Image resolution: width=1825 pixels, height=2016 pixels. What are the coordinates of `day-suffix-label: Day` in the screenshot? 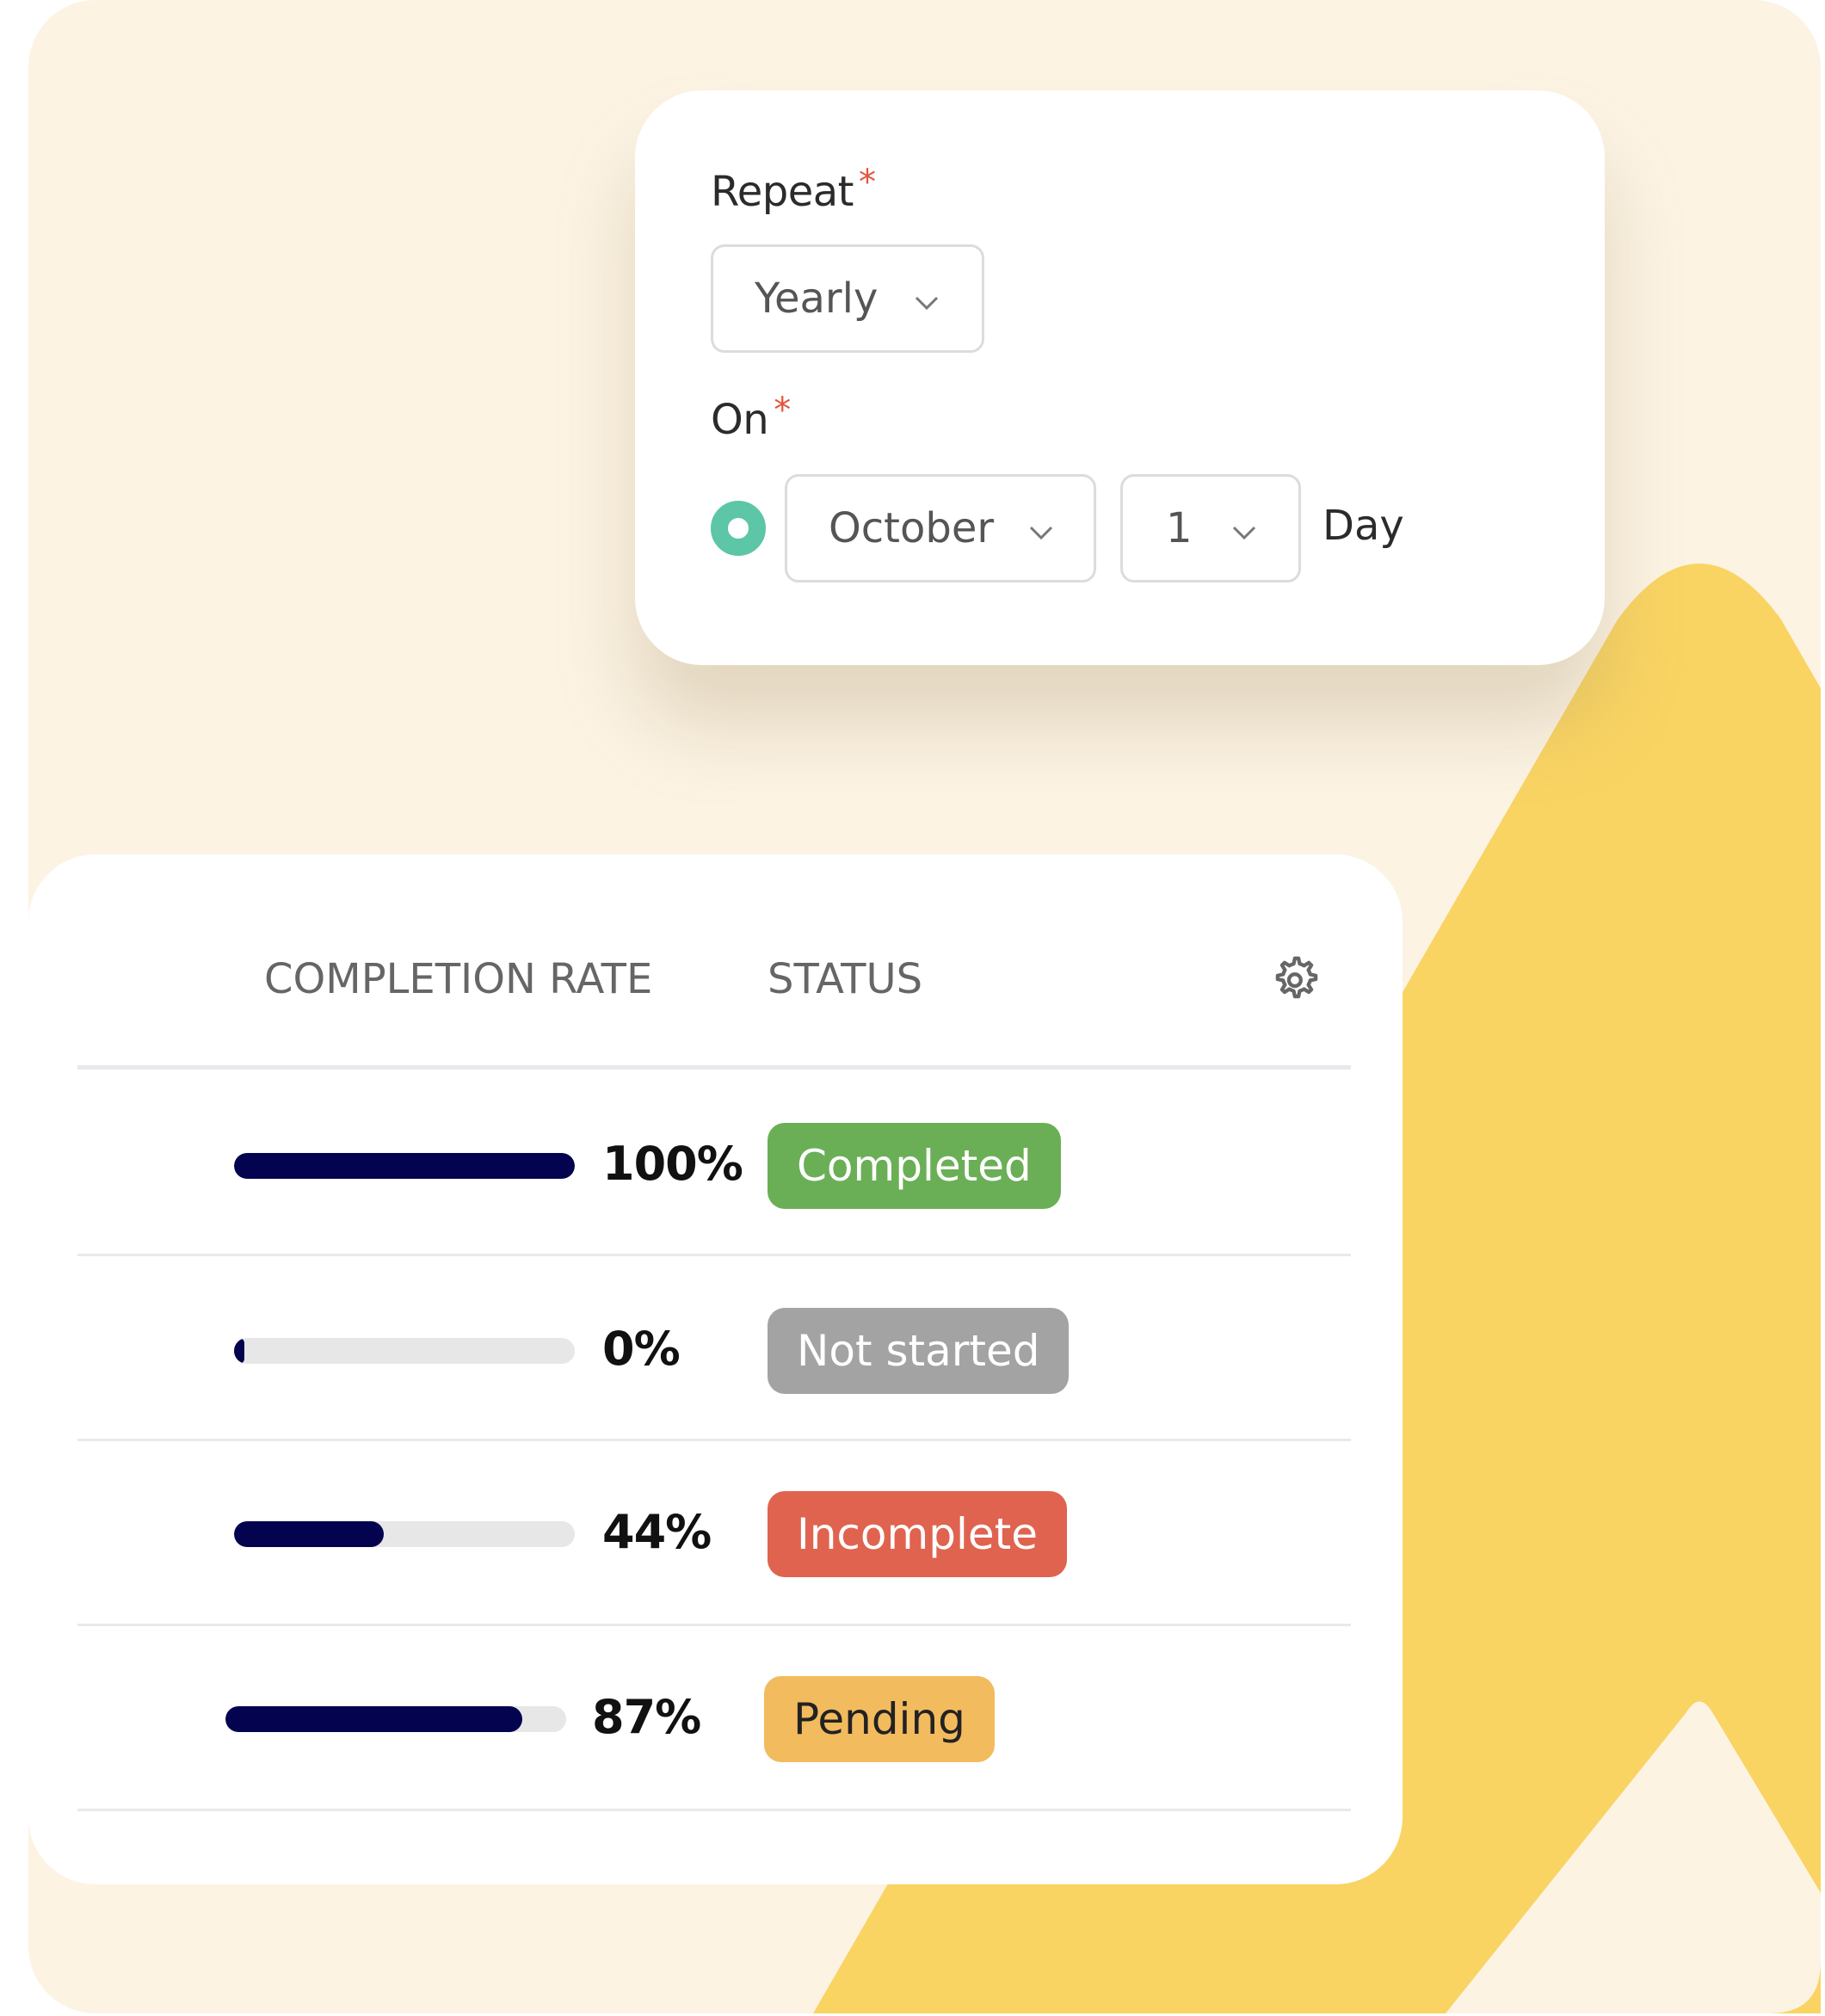 It's located at (1363, 526).